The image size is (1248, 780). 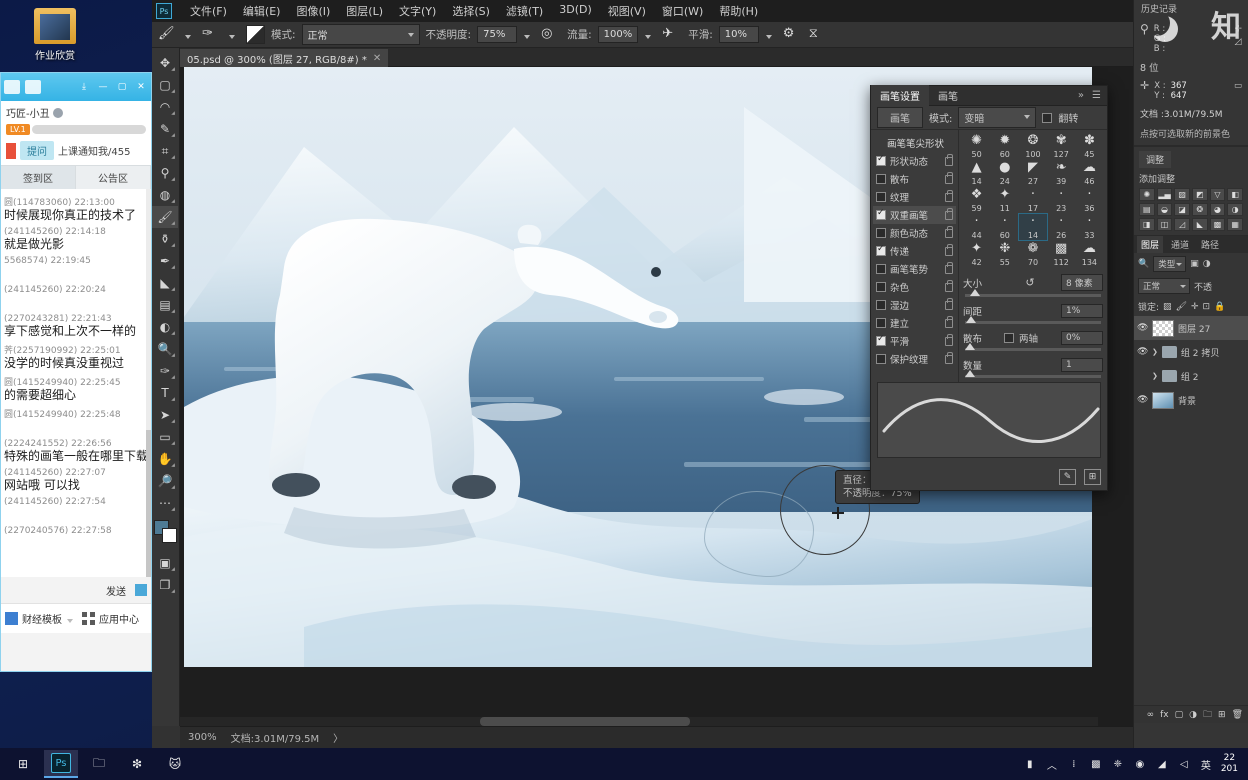 I want to click on brush-preset-7: ◤ 27, so click(x=1032, y=173).